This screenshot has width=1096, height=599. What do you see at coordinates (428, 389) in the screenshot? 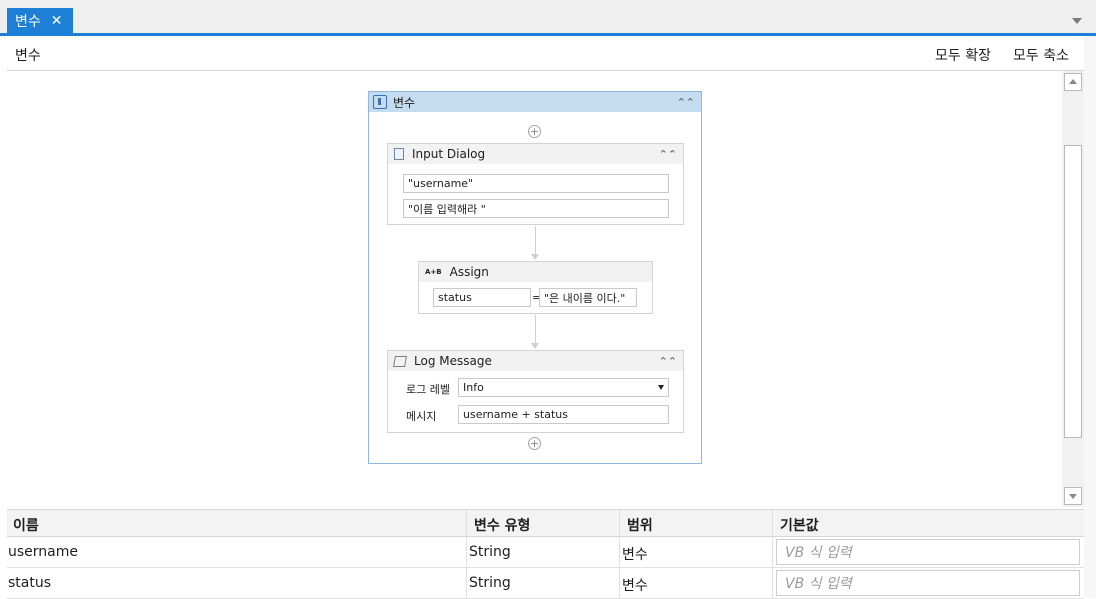
I see `log-level-label: 로그 레벨` at bounding box center [428, 389].